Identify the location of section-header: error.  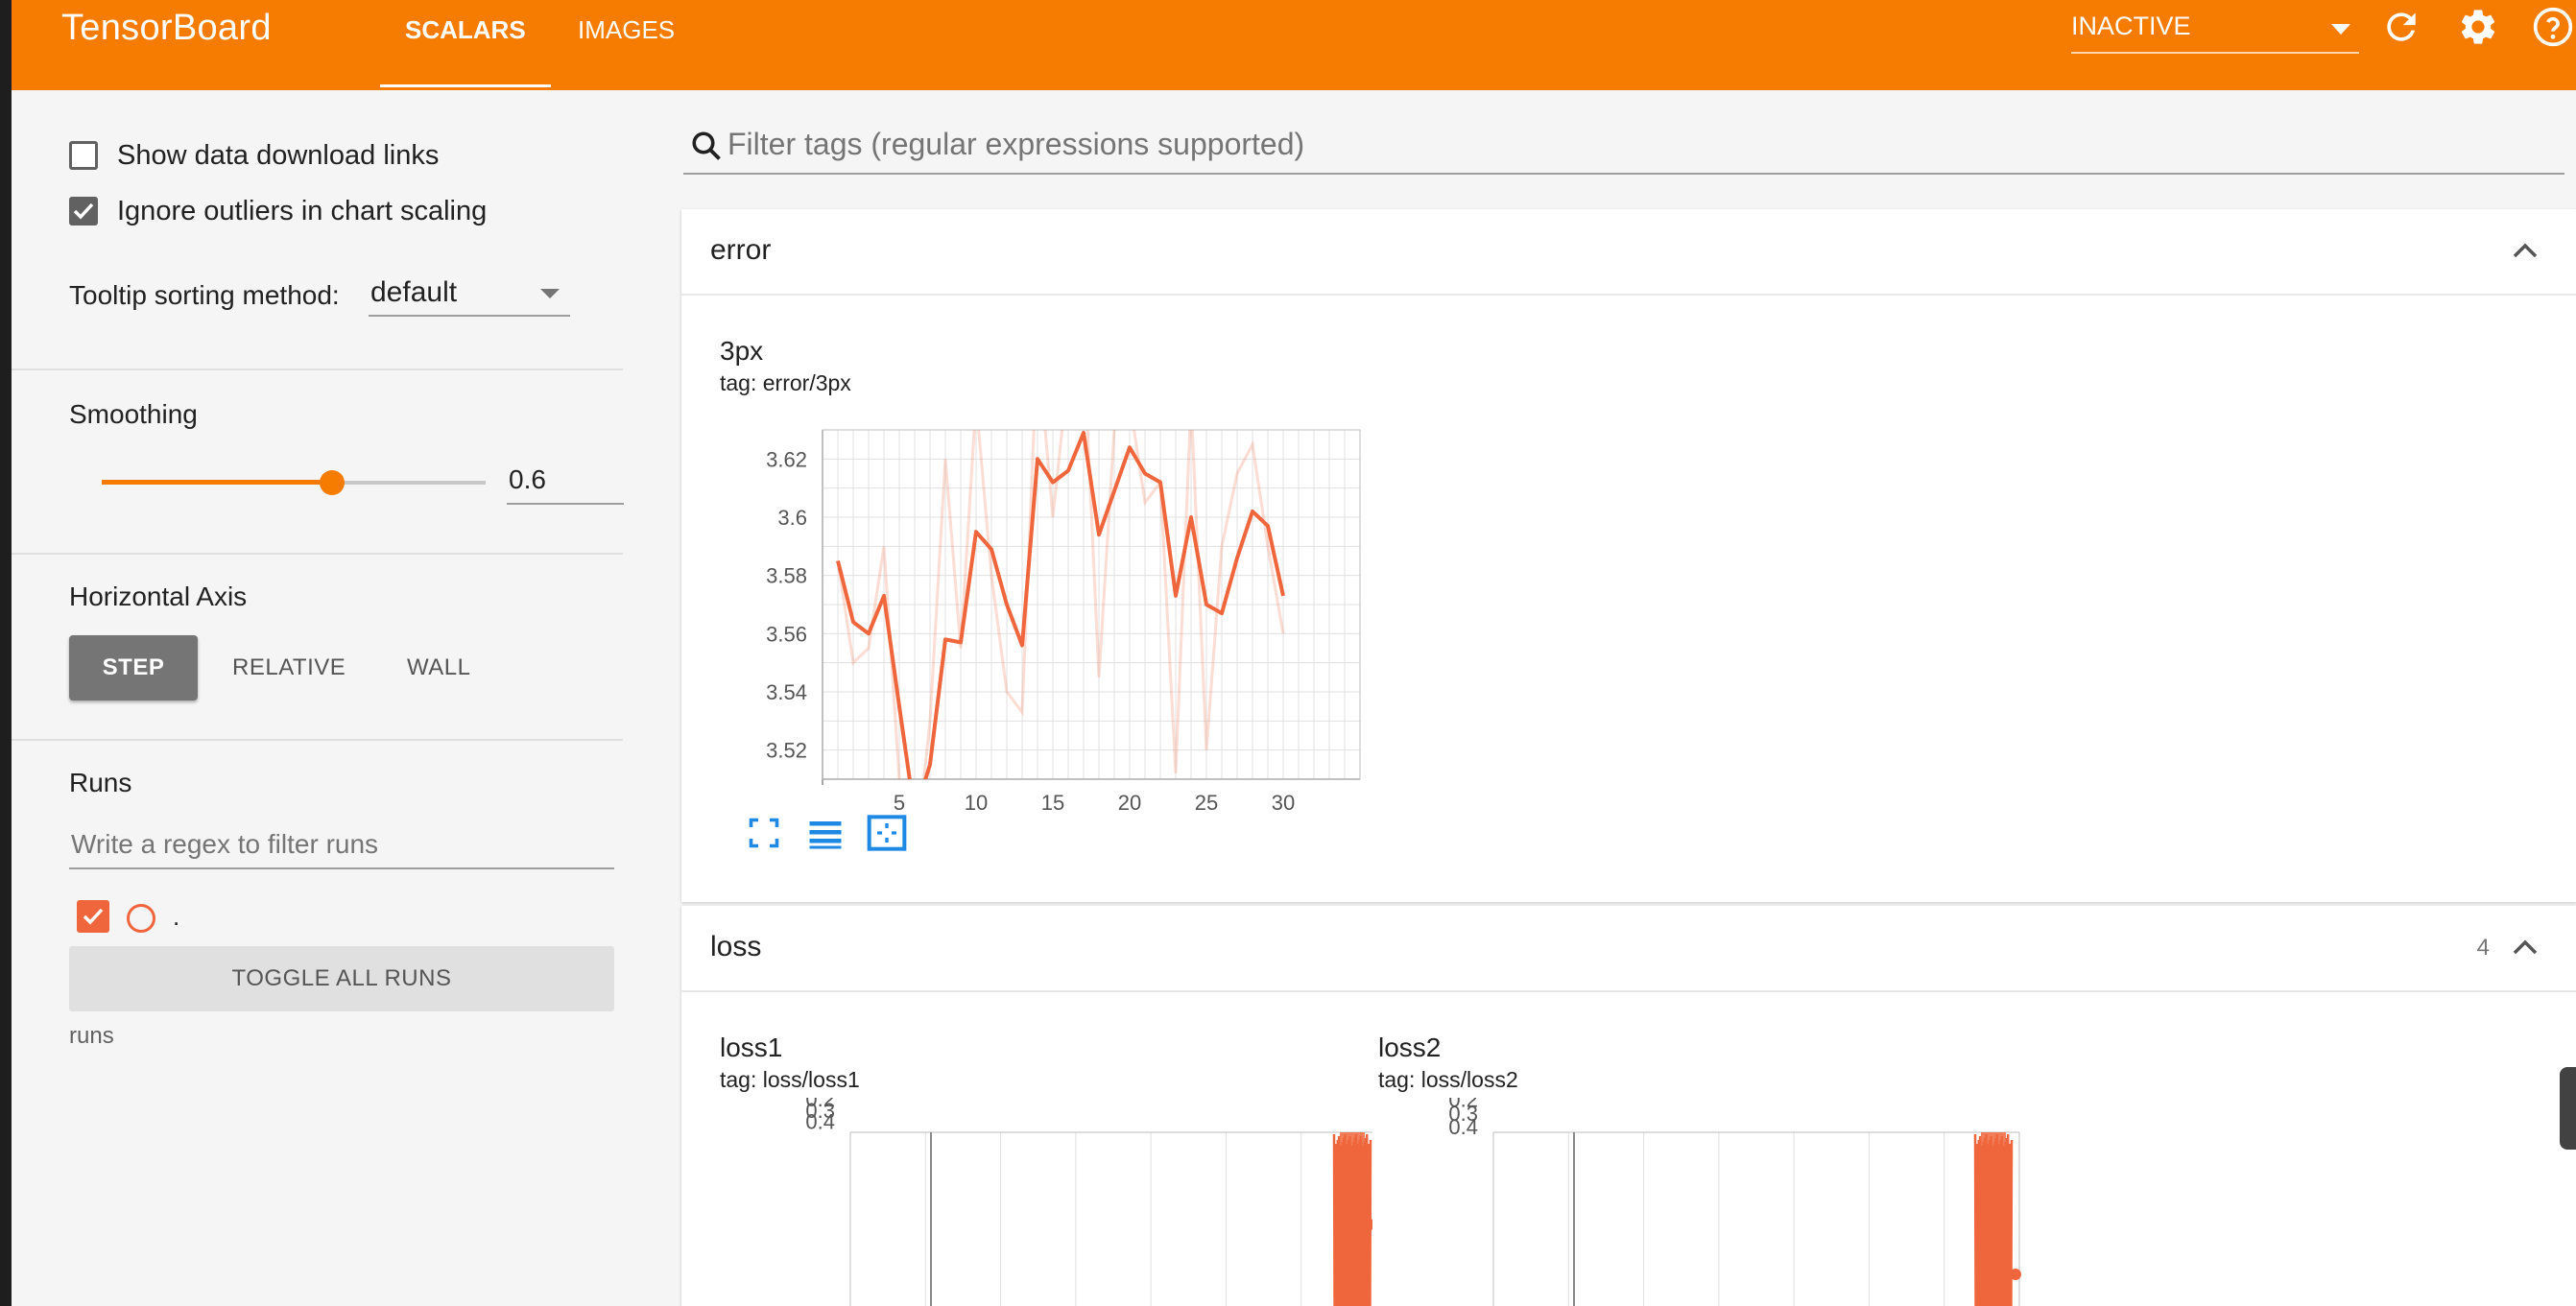
(1628, 252).